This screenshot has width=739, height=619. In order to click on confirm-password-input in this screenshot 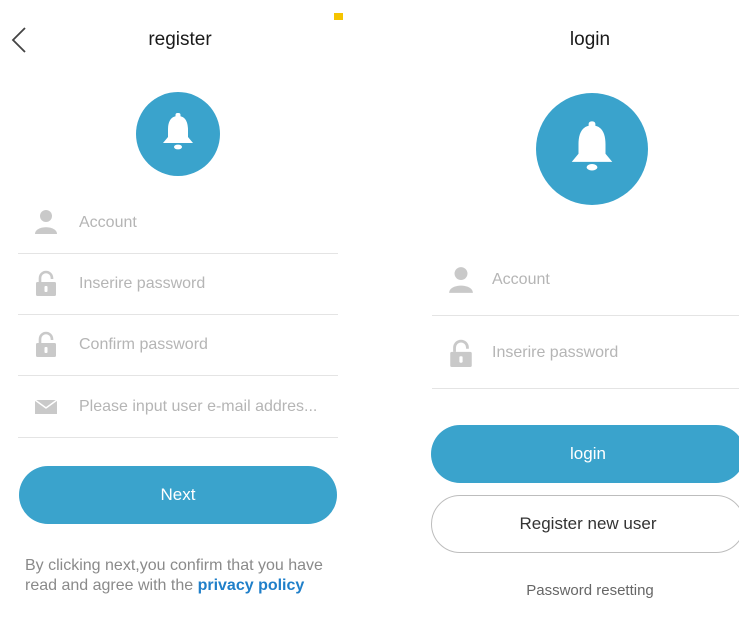, I will do `click(208, 345)`.